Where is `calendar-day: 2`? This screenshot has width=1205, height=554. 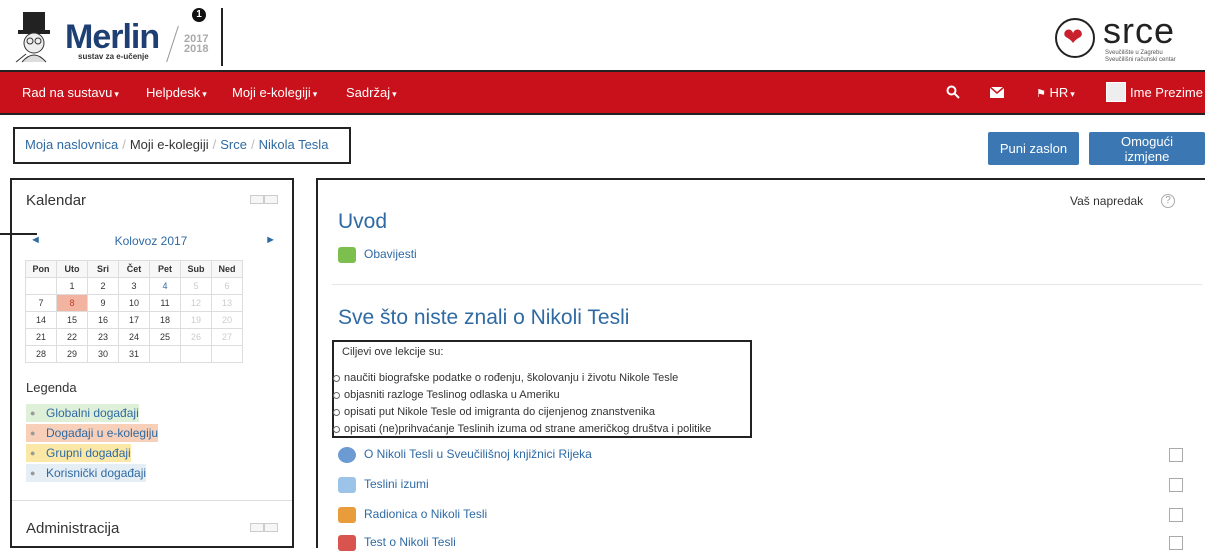
calendar-day: 2 is located at coordinates (103, 286).